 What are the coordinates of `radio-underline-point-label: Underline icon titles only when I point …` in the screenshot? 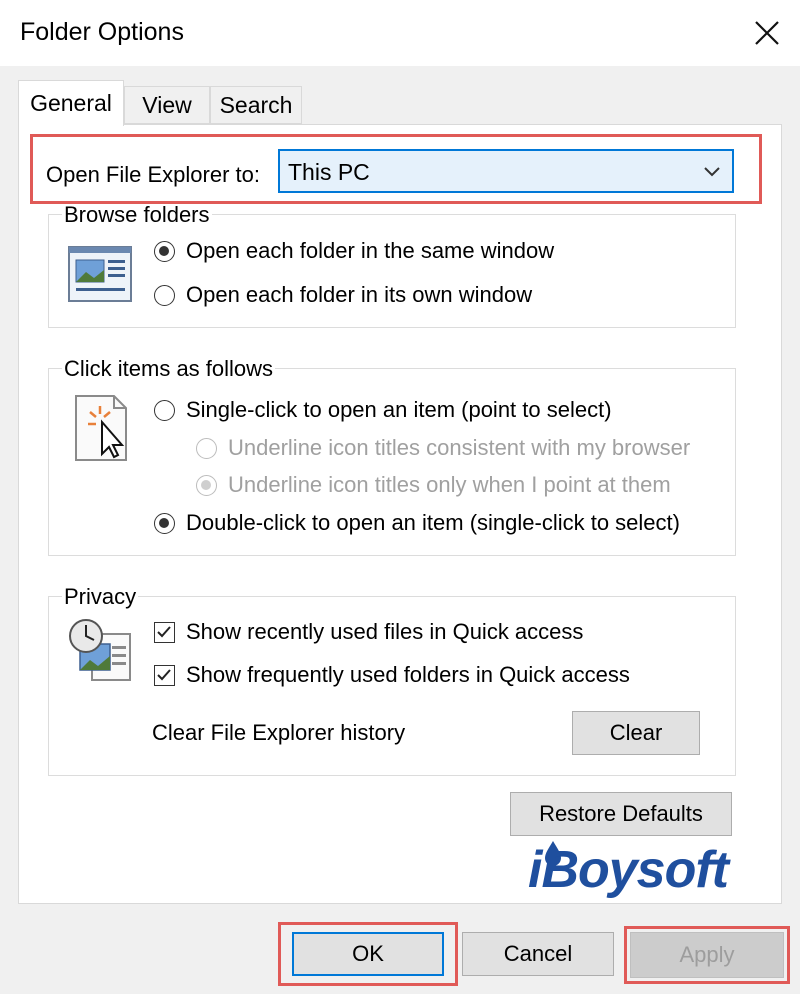 It's located at (449, 484).